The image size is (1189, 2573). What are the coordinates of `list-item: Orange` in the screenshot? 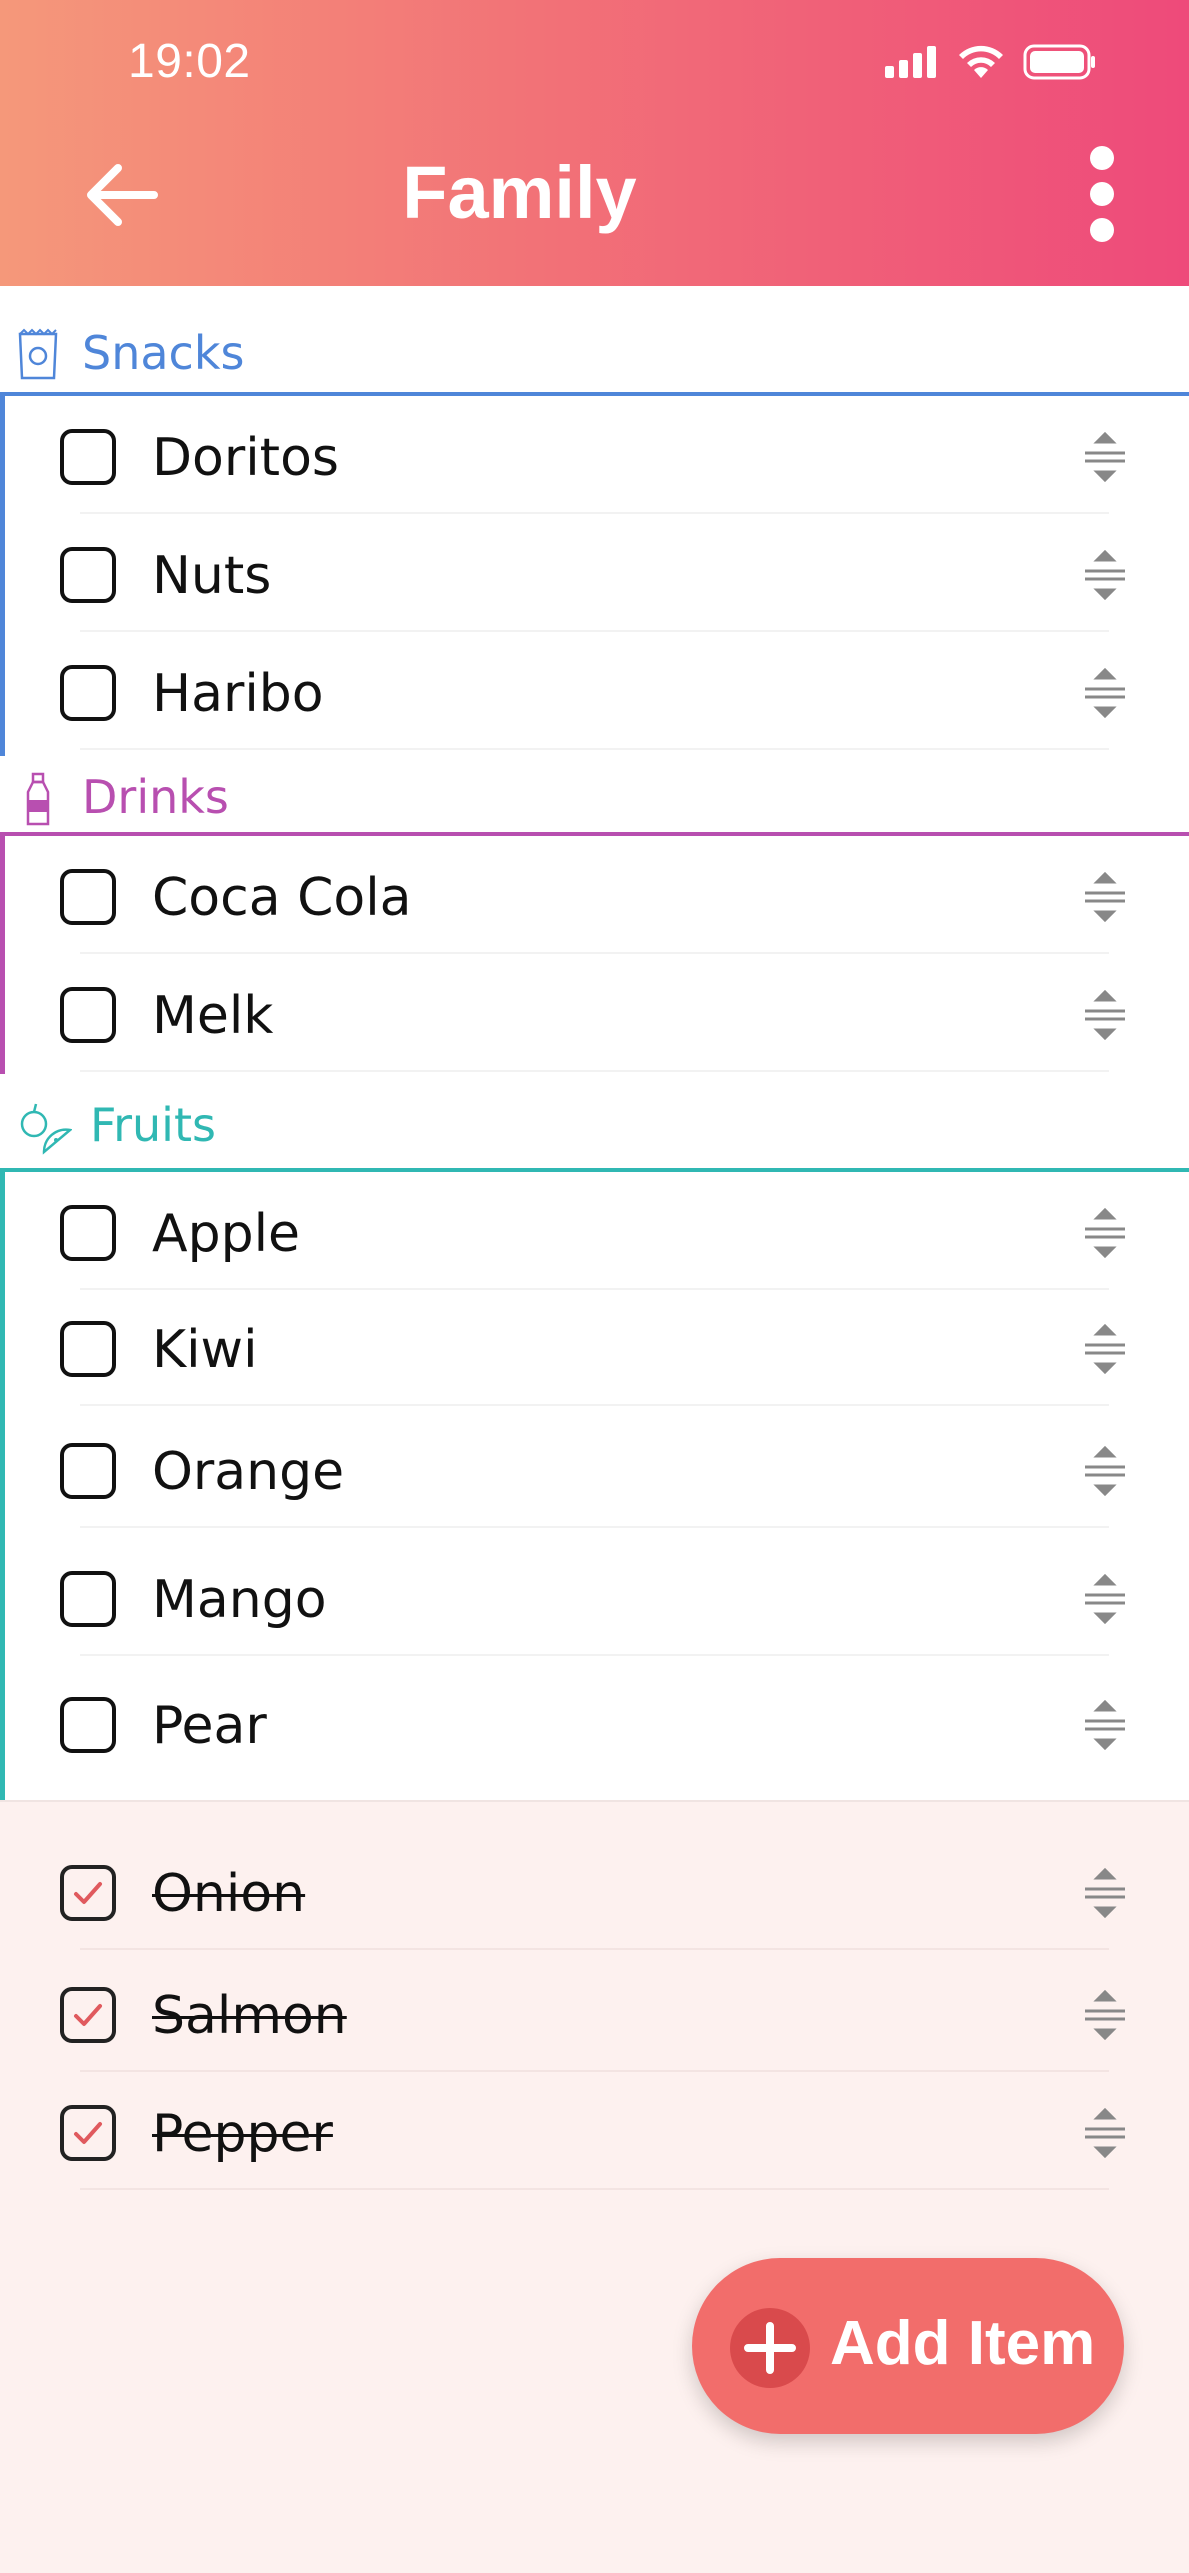 It's located at (594, 1469).